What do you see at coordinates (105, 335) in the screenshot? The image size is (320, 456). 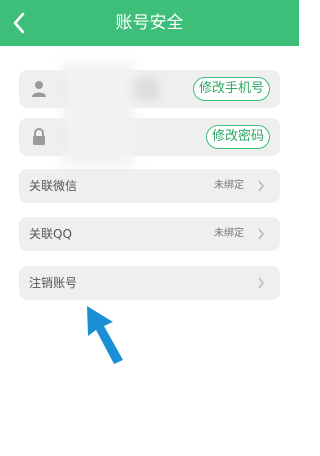 I see `pointer-arrow-icon` at bounding box center [105, 335].